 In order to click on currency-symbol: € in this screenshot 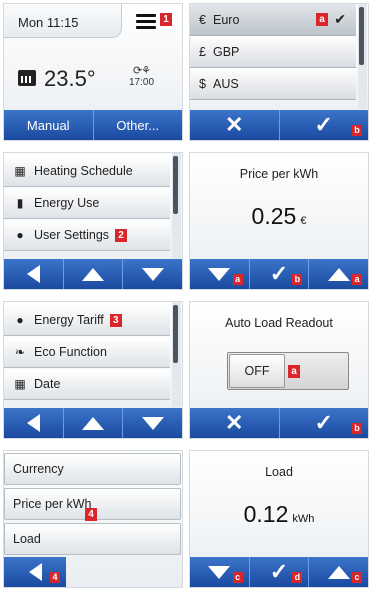, I will do `click(202, 19)`.